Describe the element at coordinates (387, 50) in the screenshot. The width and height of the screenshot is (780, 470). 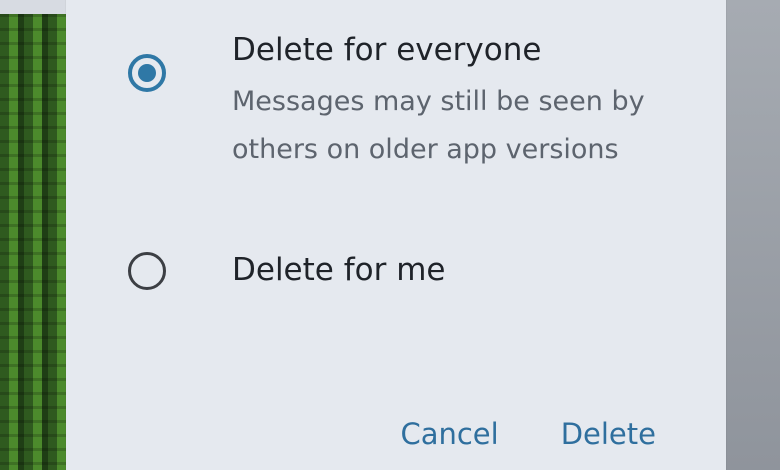
I see `option-title: Delete for everyone` at that location.